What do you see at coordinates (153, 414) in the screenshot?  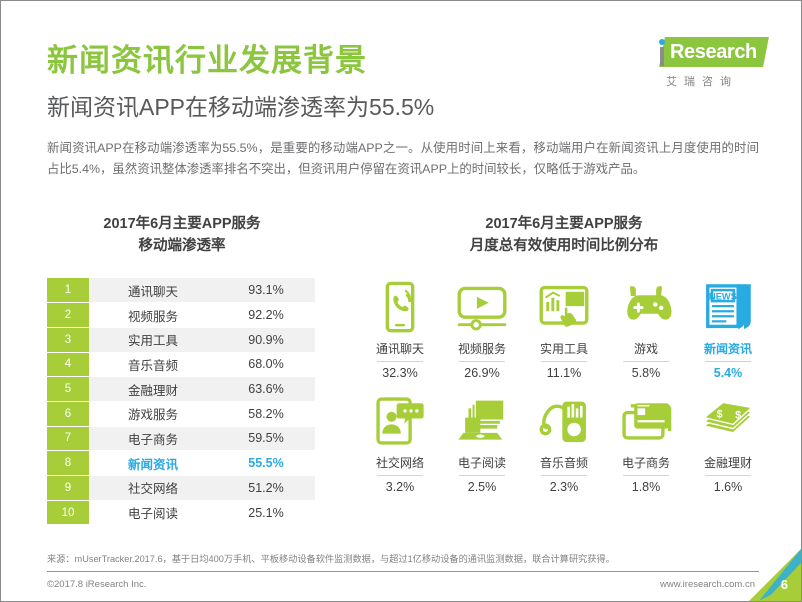 I see `category-name-cell: 游戏服务` at bounding box center [153, 414].